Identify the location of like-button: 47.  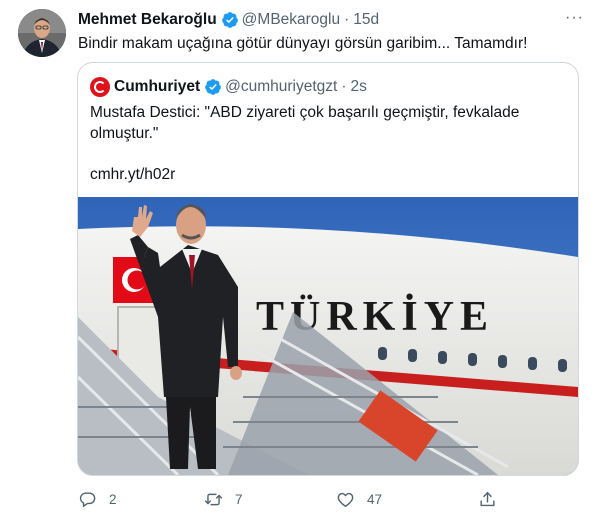
(407, 499).